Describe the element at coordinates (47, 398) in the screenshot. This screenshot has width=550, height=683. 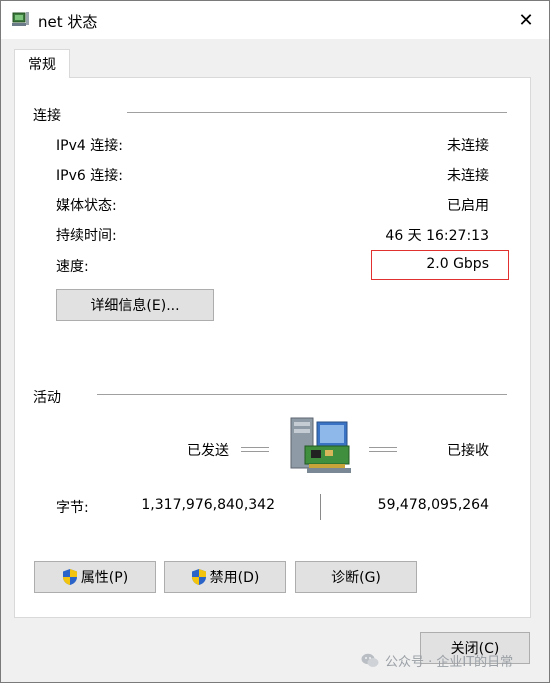
I see `activity-group-title: 活动` at that location.